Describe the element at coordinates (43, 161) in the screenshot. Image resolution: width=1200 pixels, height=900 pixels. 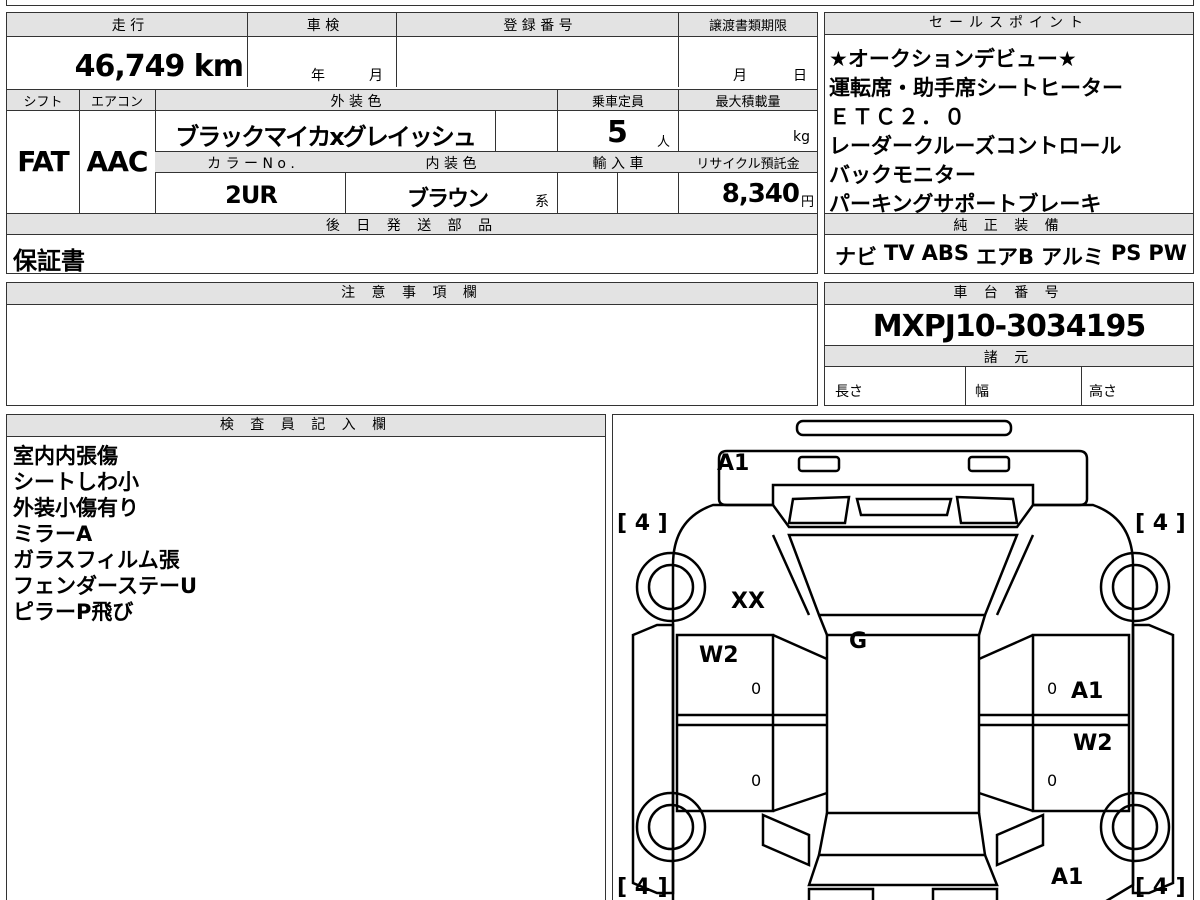
I see `shift-value: FAT` at that location.